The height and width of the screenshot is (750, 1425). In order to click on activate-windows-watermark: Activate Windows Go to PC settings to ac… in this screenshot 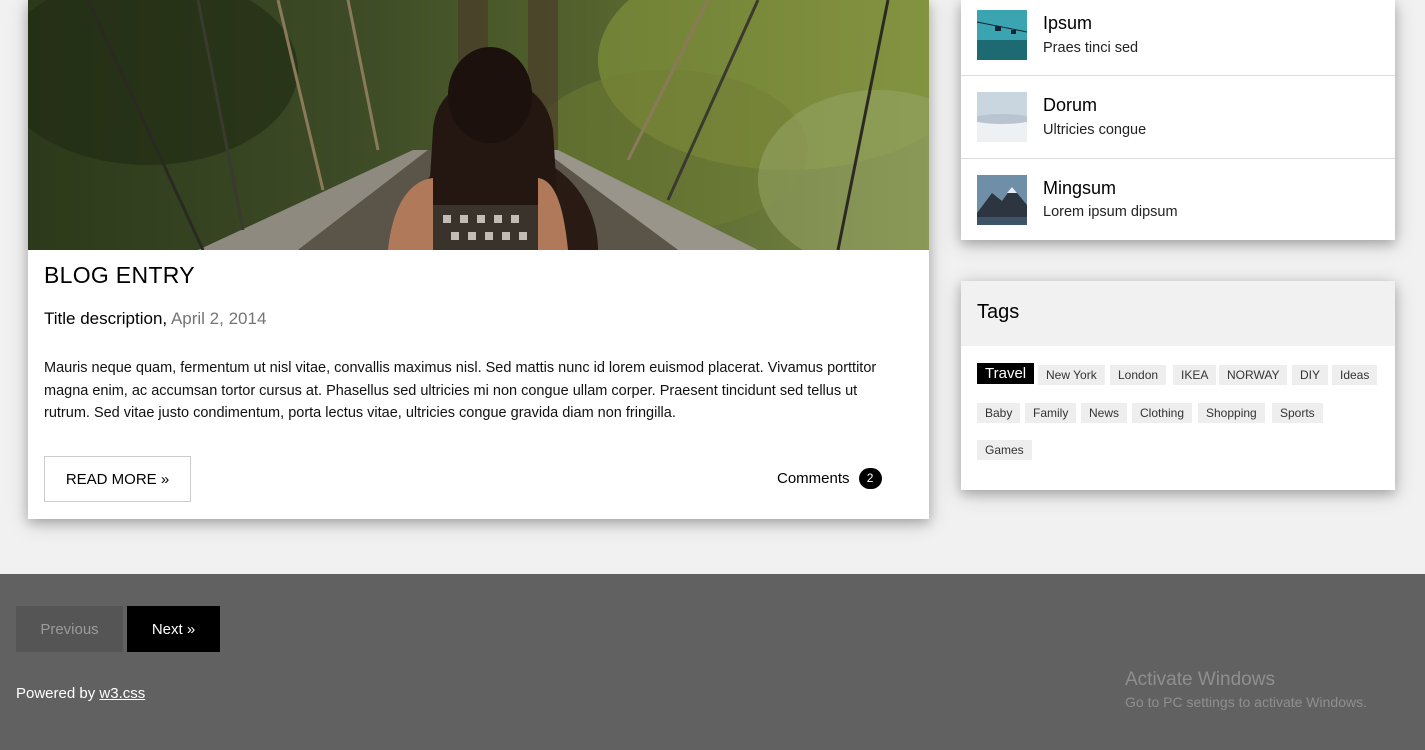, I will do `click(1246, 689)`.